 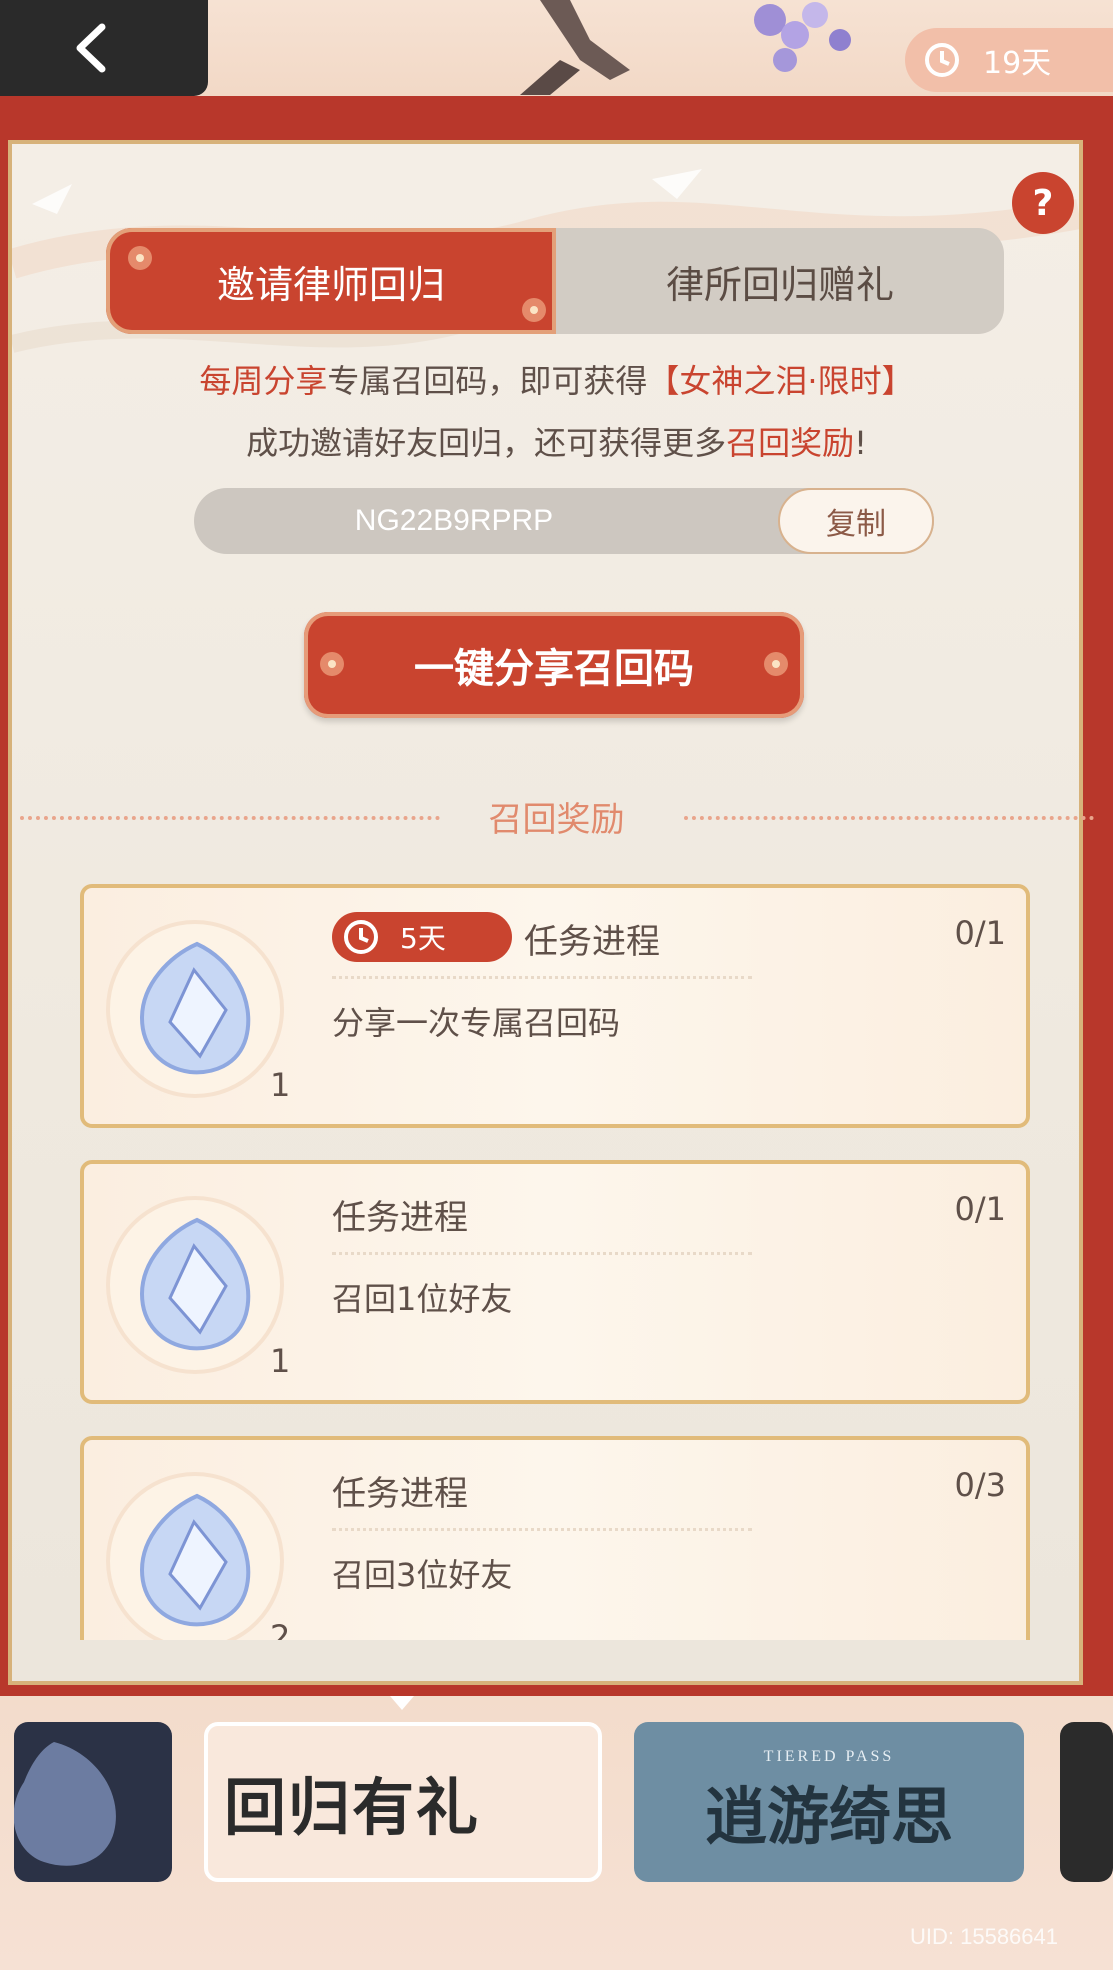 What do you see at coordinates (263, 381) in the screenshot?
I see `intro-highlight: 每周分享` at bounding box center [263, 381].